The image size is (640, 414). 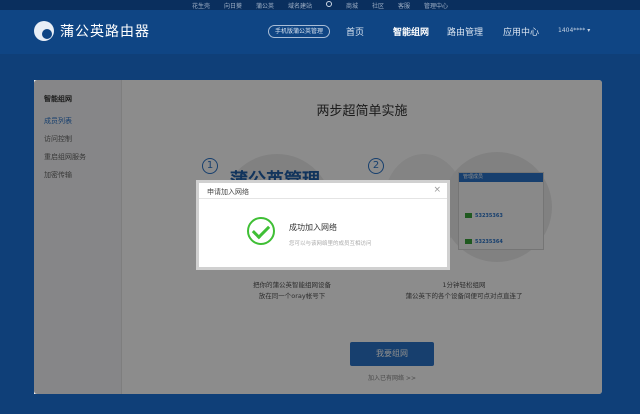 What do you see at coordinates (329, 4) in the screenshot?
I see `oray-circle-icon` at bounding box center [329, 4].